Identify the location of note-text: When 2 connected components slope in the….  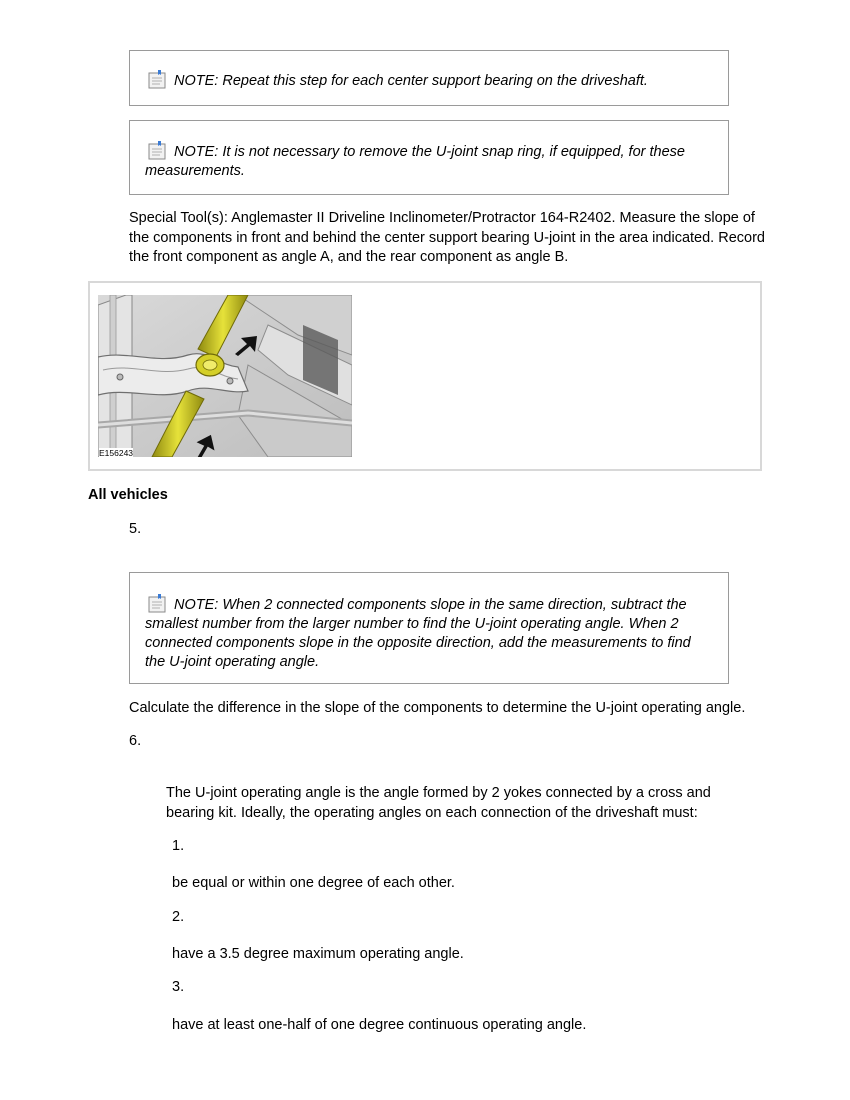
(418, 633).